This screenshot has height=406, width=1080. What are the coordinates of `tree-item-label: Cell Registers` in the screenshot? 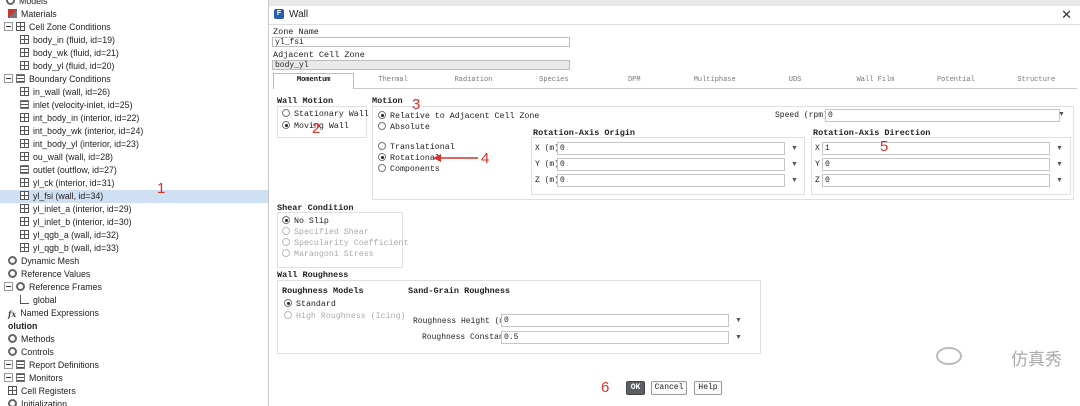 It's located at (48, 391).